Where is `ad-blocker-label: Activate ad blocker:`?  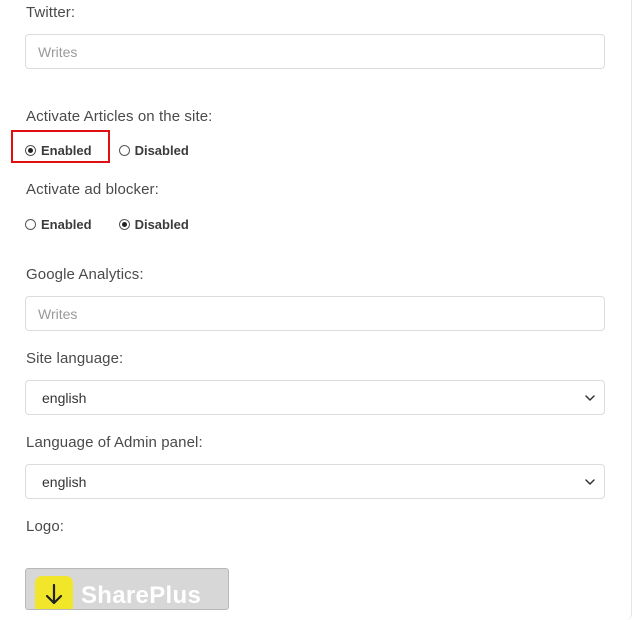 ad-blocker-label: Activate ad blocker: is located at coordinates (92, 189).